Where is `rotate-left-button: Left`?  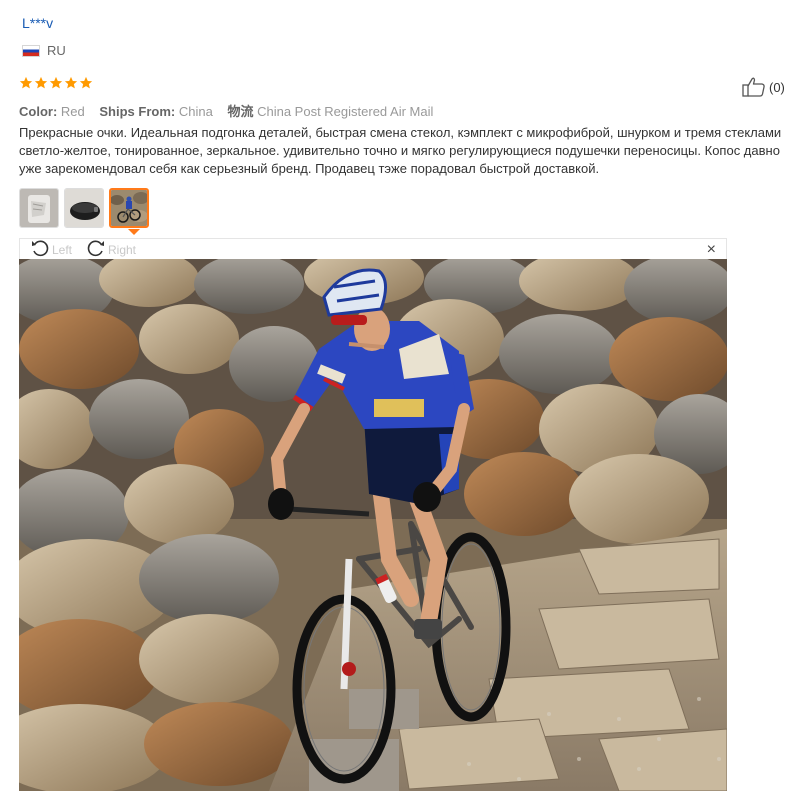
rotate-left-button: Left is located at coordinates (51, 249).